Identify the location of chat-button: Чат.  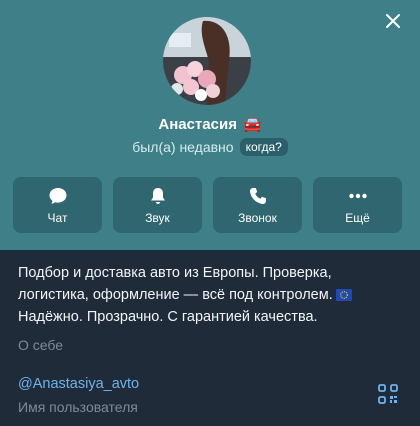
(57, 205).